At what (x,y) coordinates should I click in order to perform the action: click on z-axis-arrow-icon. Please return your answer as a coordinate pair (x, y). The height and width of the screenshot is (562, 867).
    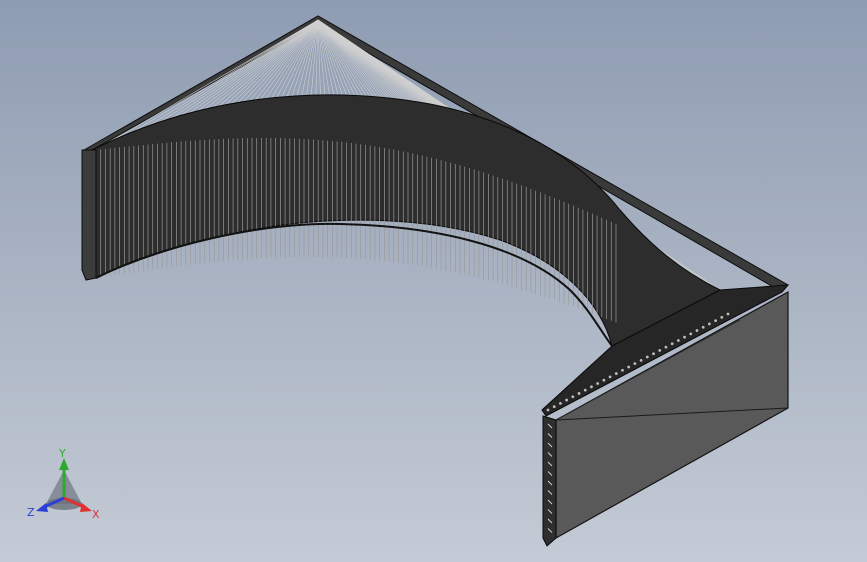
    Looking at the image, I should click on (42, 507).